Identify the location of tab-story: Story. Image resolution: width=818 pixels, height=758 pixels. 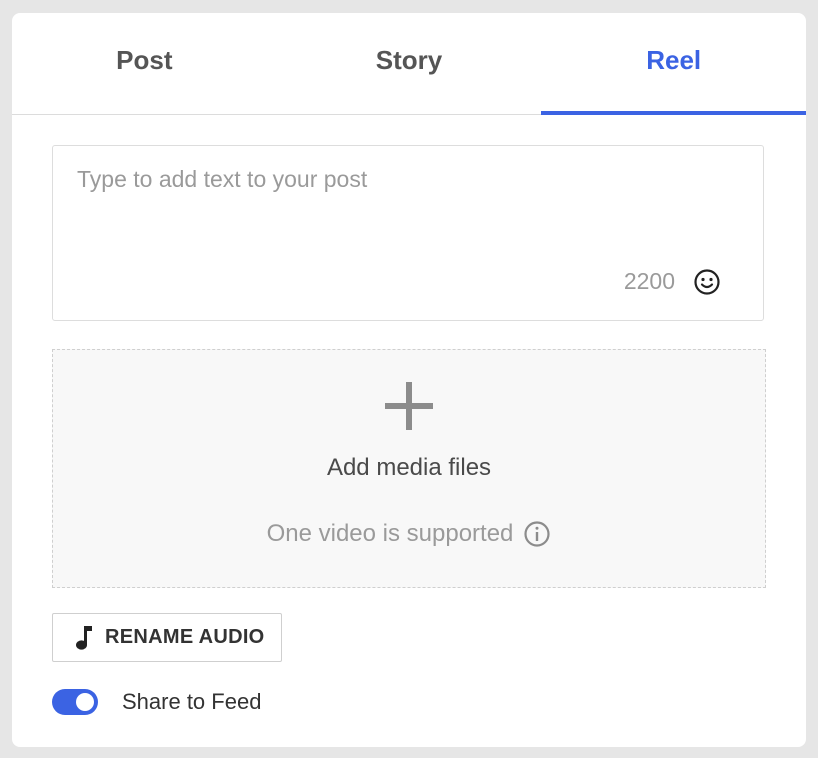
(409, 63).